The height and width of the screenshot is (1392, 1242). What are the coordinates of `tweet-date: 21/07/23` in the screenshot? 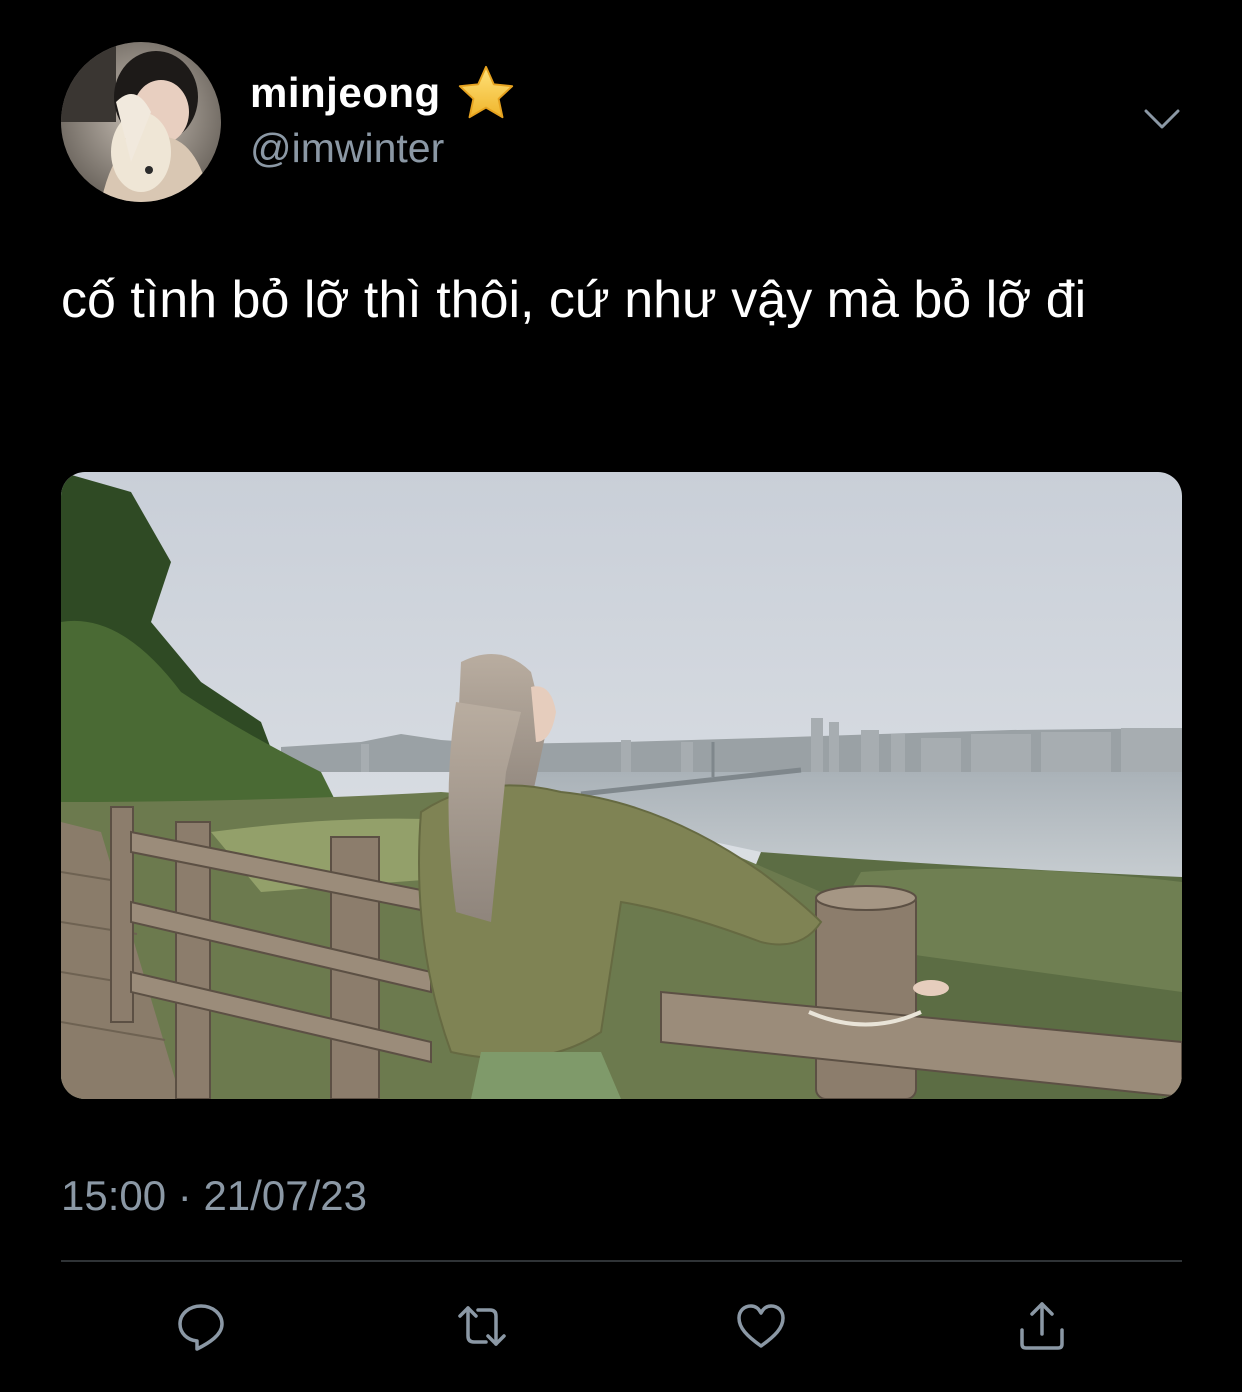 It's located at (285, 1195).